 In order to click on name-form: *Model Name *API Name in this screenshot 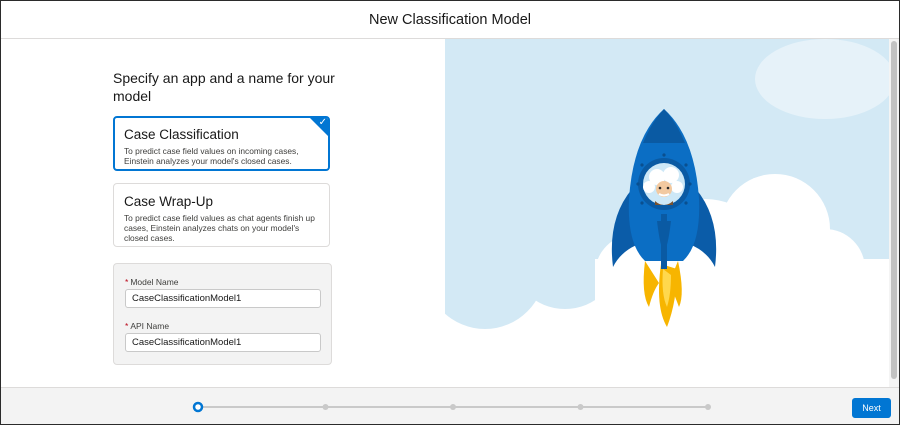, I will do `click(222, 314)`.